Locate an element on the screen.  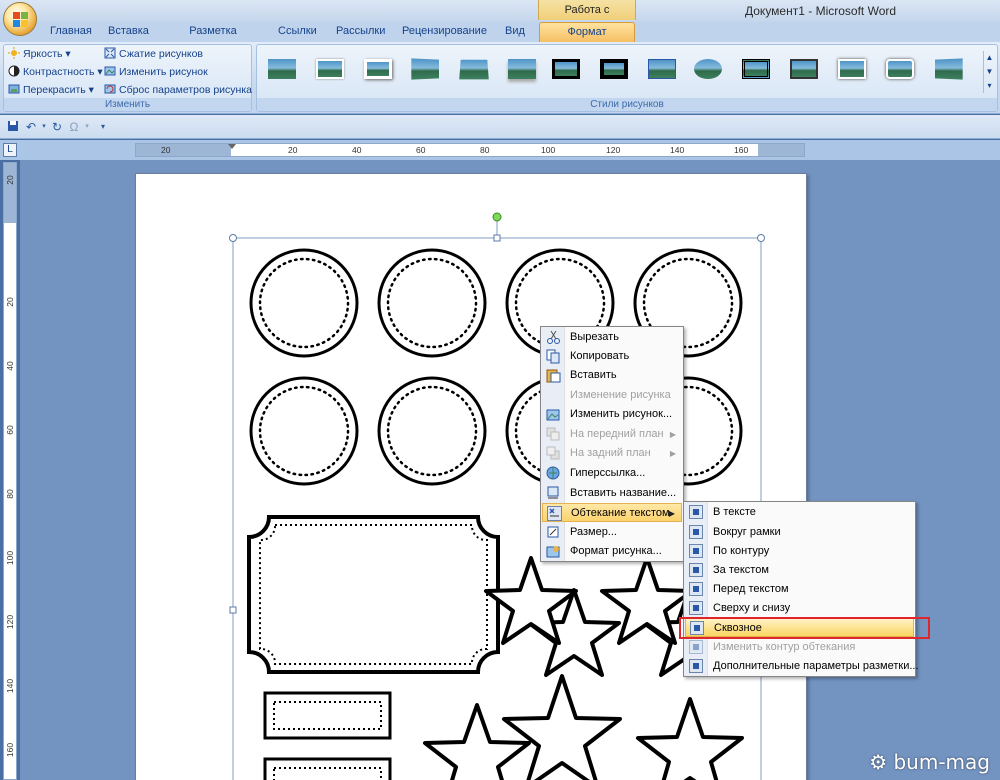
ruler-bar: L 20 20 40 60 80 100 120 140 160 is located at coordinates (500, 150).